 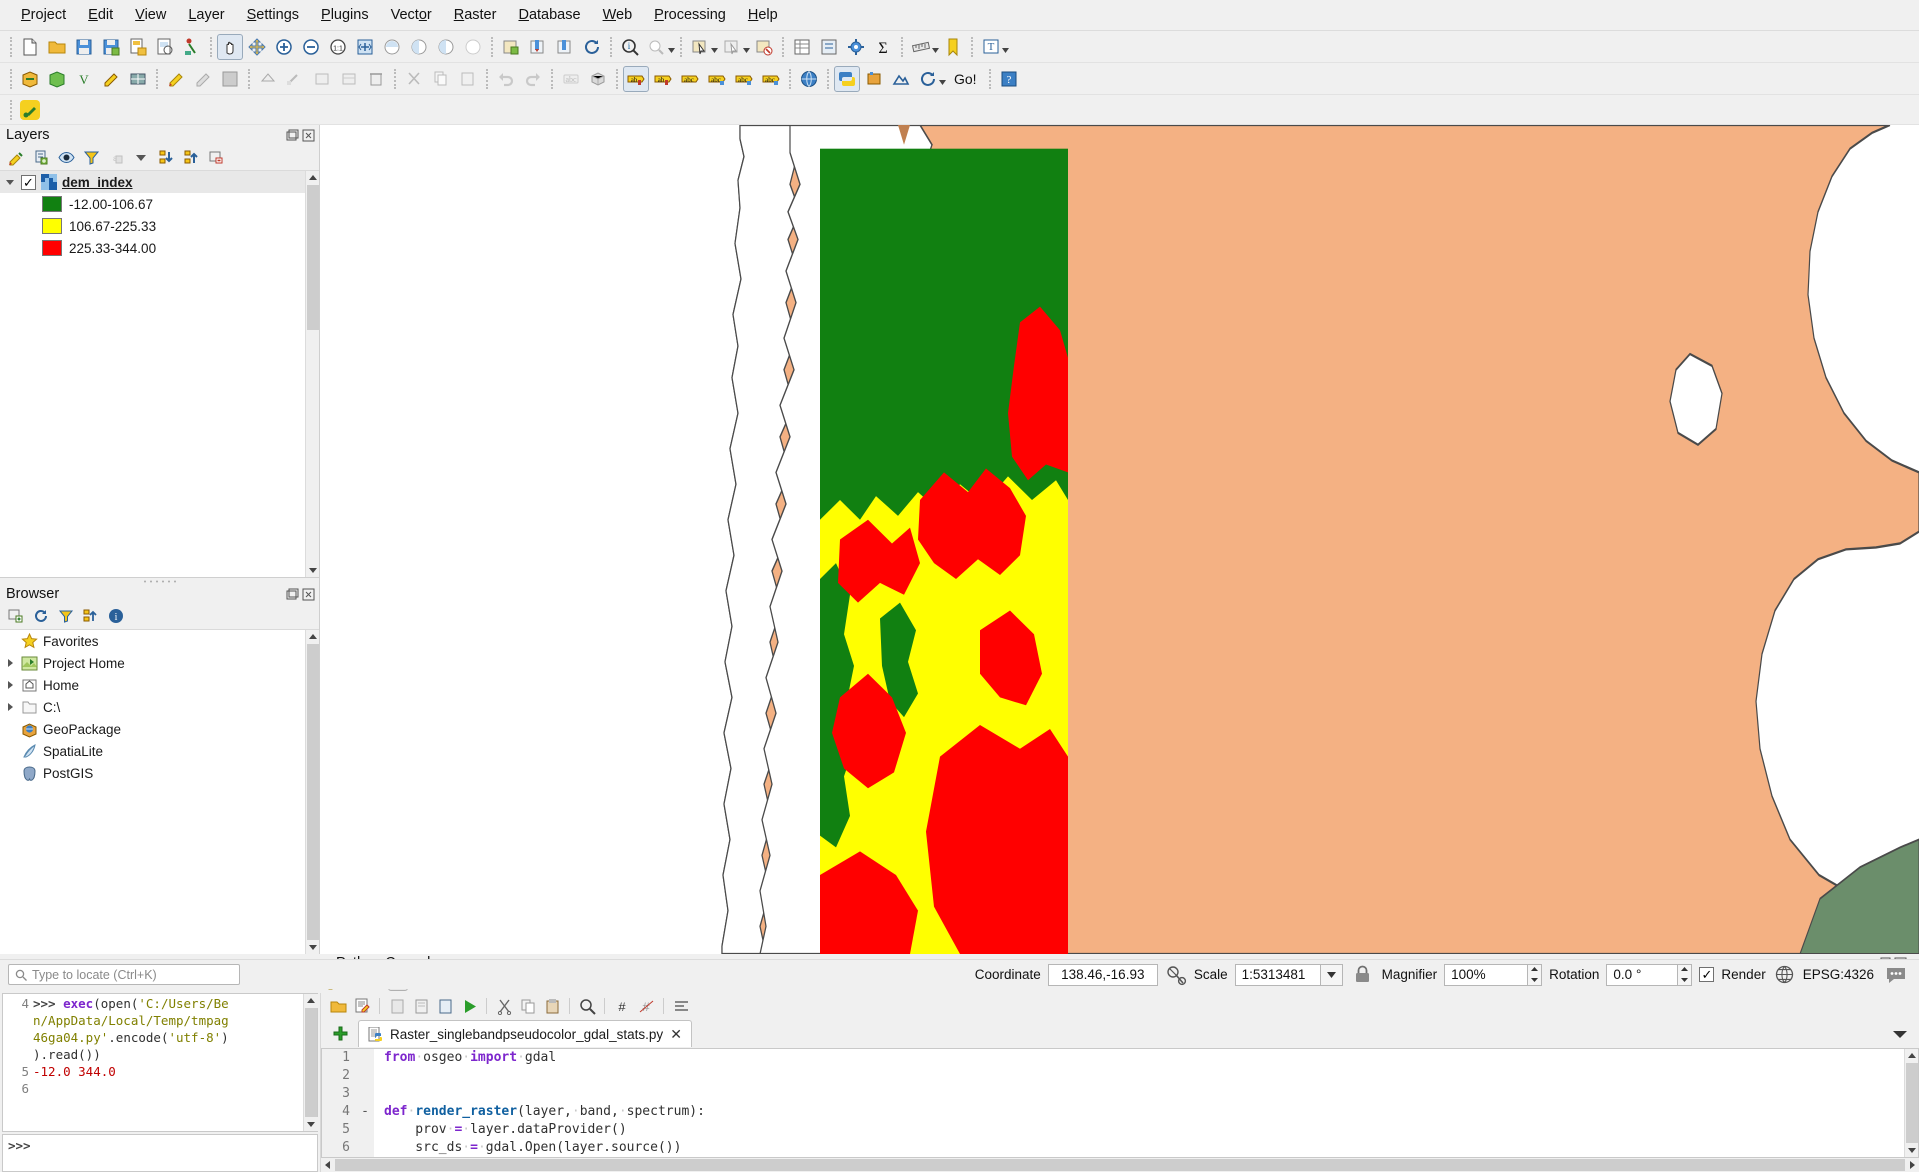 I want to click on comment-icon: #, so click(x=622, y=1006).